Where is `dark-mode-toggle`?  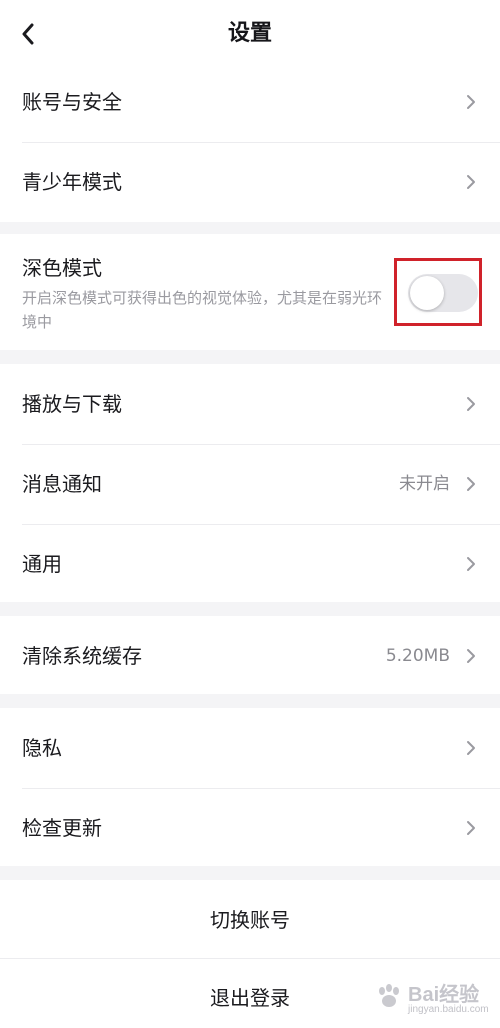 dark-mode-toggle is located at coordinates (443, 293).